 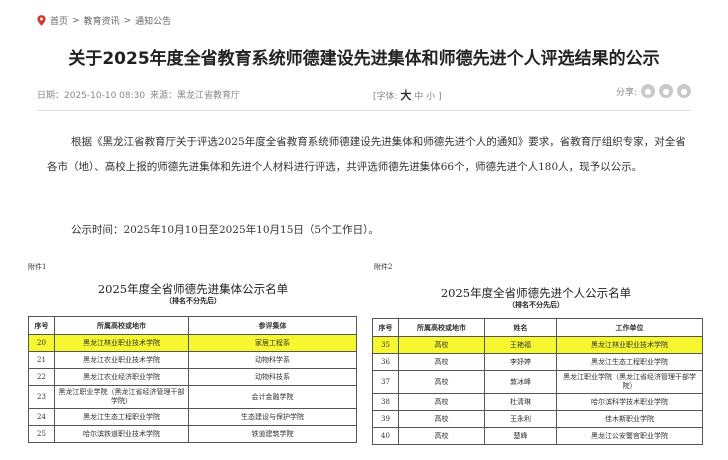 I want to click on table1-title: 2025年度全省师德先进集体公示名单, so click(x=193, y=289).